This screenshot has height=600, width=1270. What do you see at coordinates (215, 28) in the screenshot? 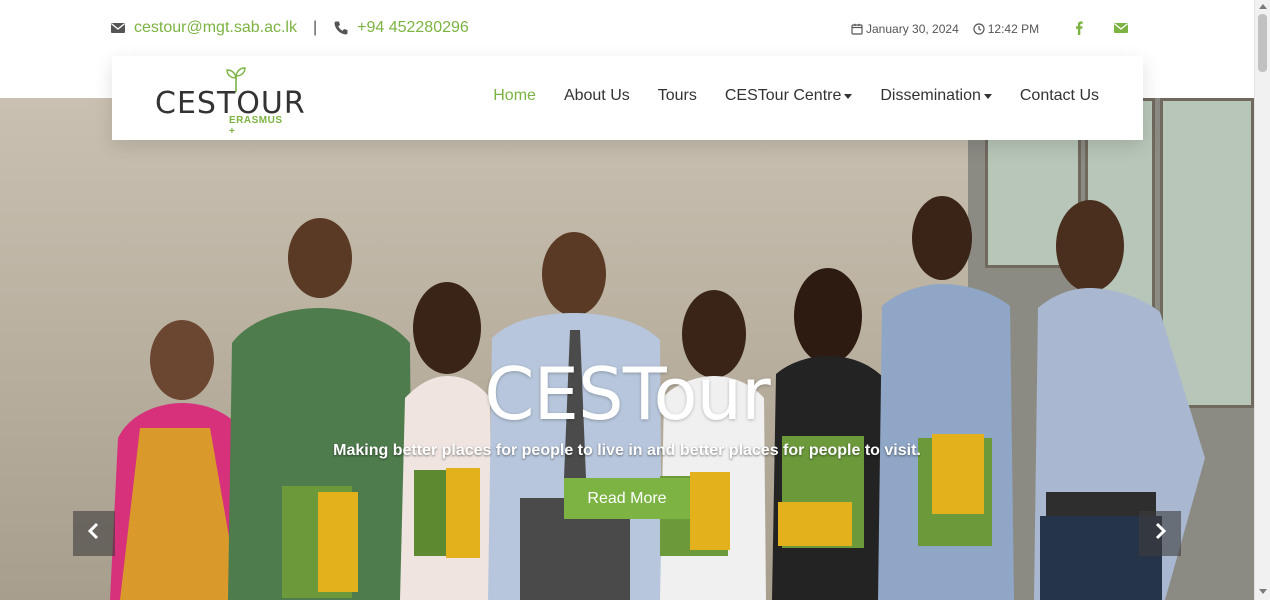
I see `email-link: cestour@mgt.sab.ac.lk` at bounding box center [215, 28].